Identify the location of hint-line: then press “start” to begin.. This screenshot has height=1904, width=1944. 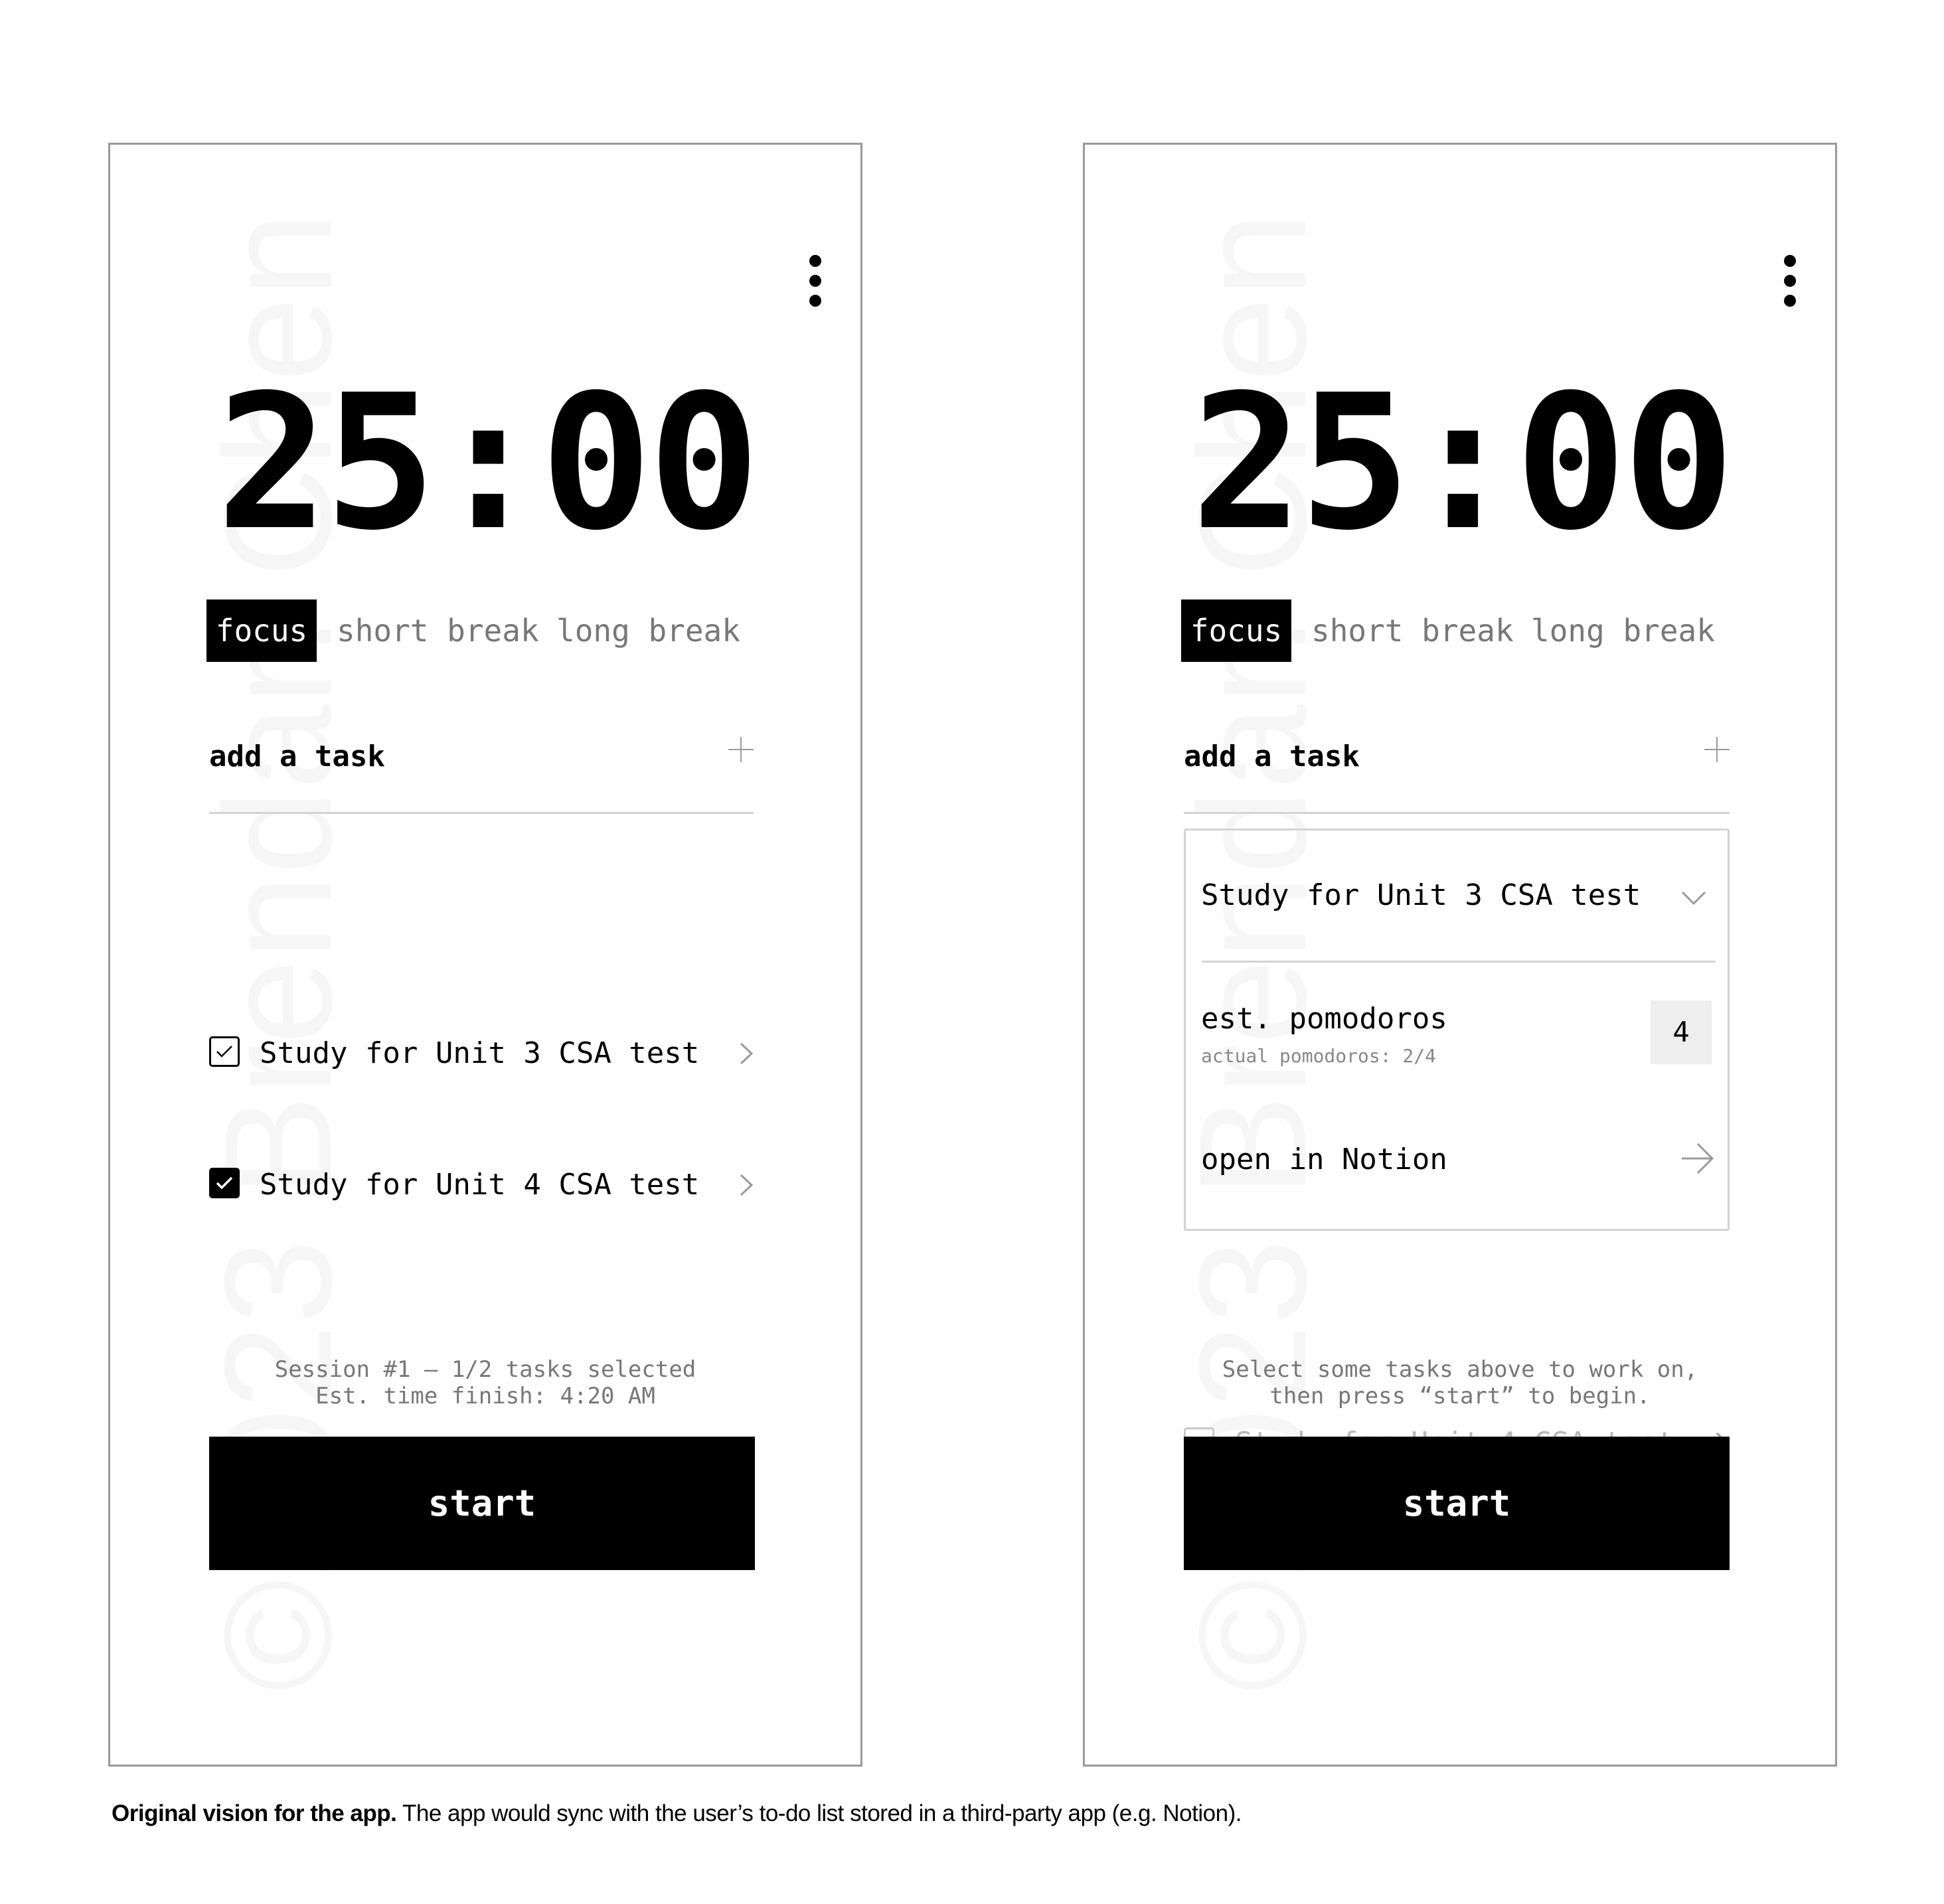
(1460, 1396).